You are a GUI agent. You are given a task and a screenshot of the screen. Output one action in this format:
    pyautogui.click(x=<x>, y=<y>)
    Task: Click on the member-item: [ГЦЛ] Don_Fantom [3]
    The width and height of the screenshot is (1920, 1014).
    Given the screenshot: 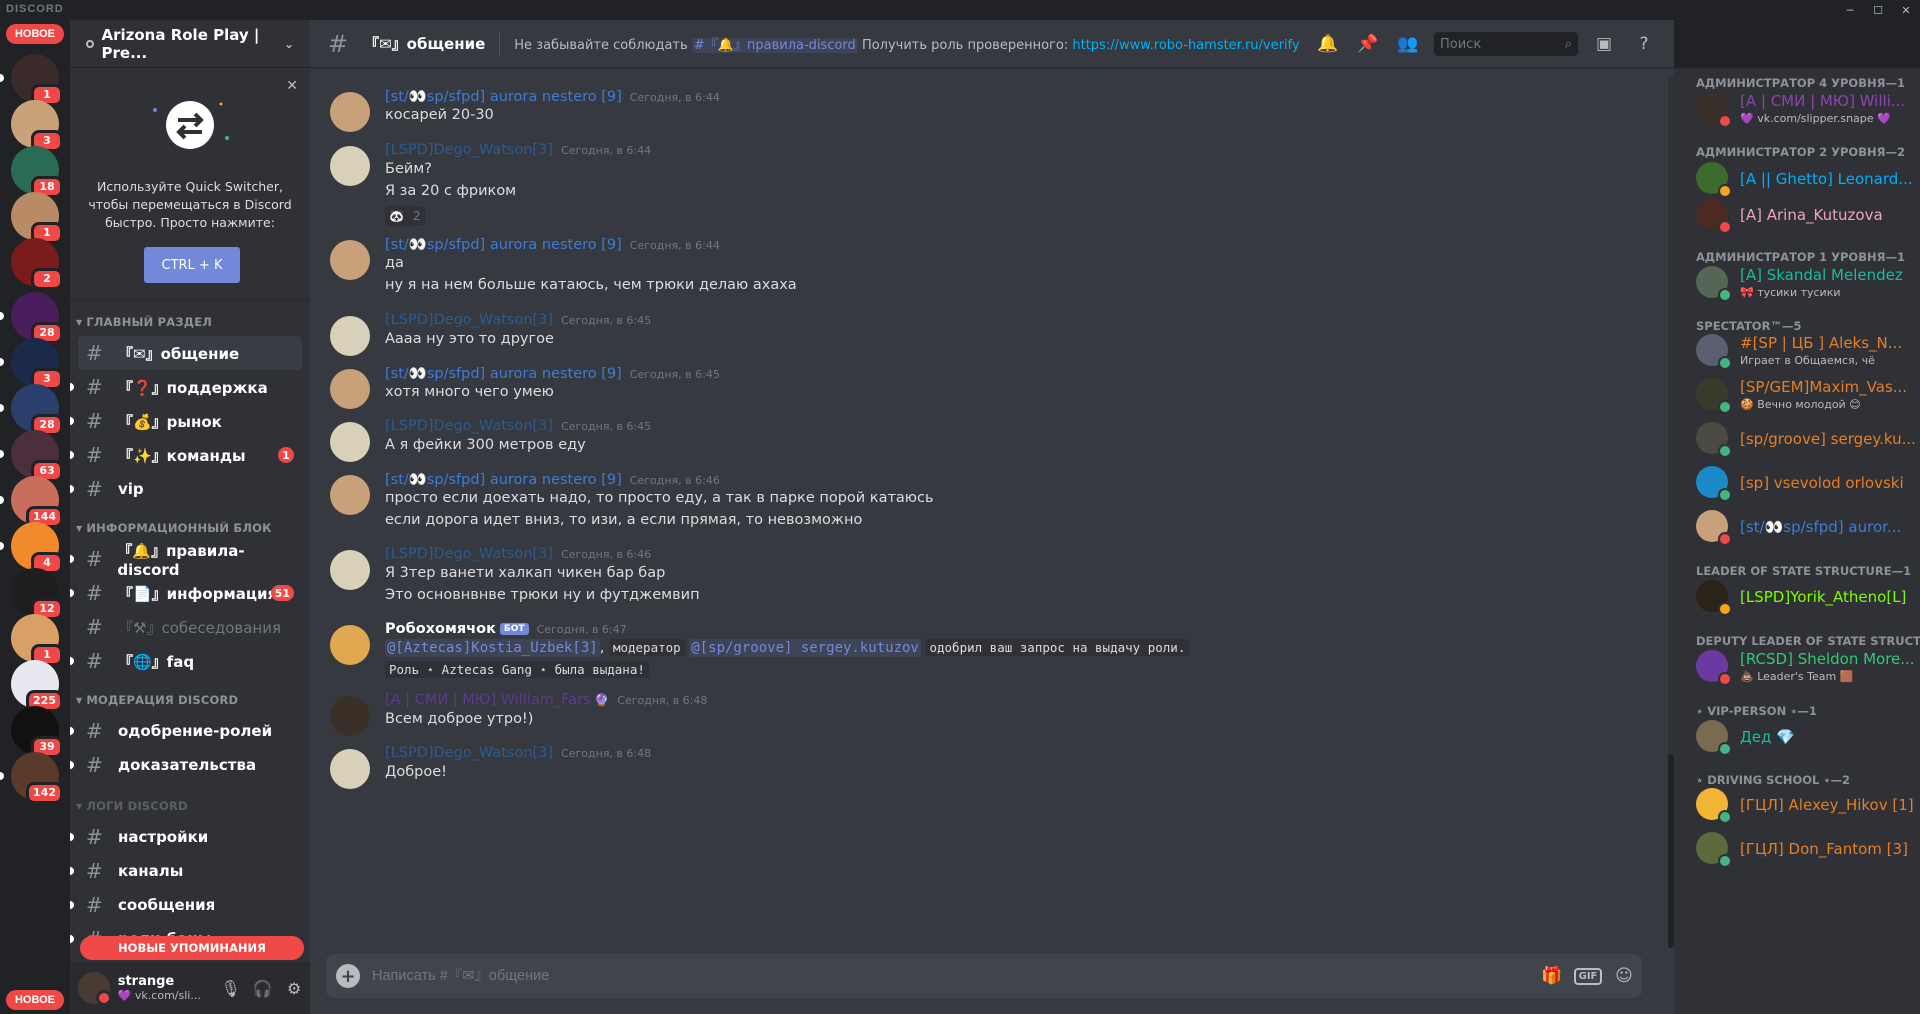 What is the action you would take?
    pyautogui.click(x=1806, y=849)
    